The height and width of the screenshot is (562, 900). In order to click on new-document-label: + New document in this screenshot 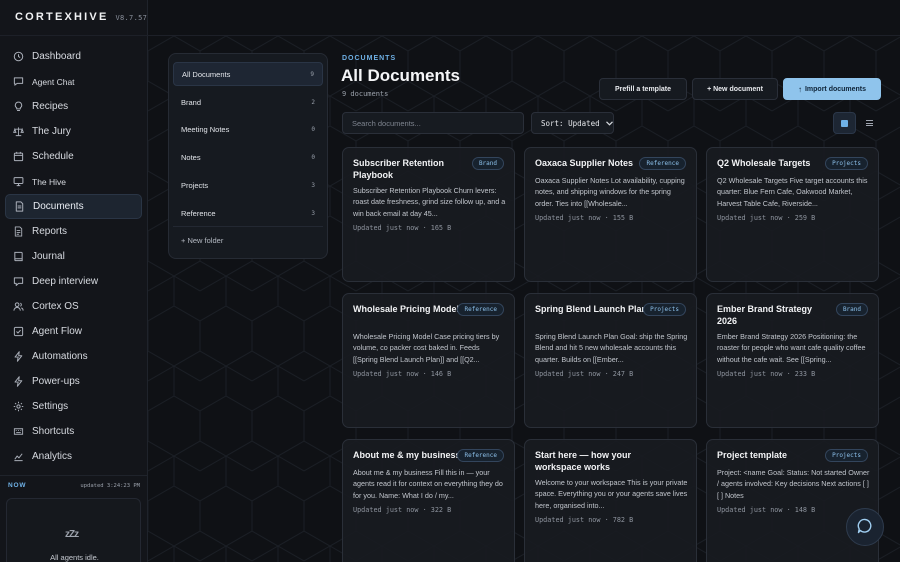, I will do `click(735, 89)`.